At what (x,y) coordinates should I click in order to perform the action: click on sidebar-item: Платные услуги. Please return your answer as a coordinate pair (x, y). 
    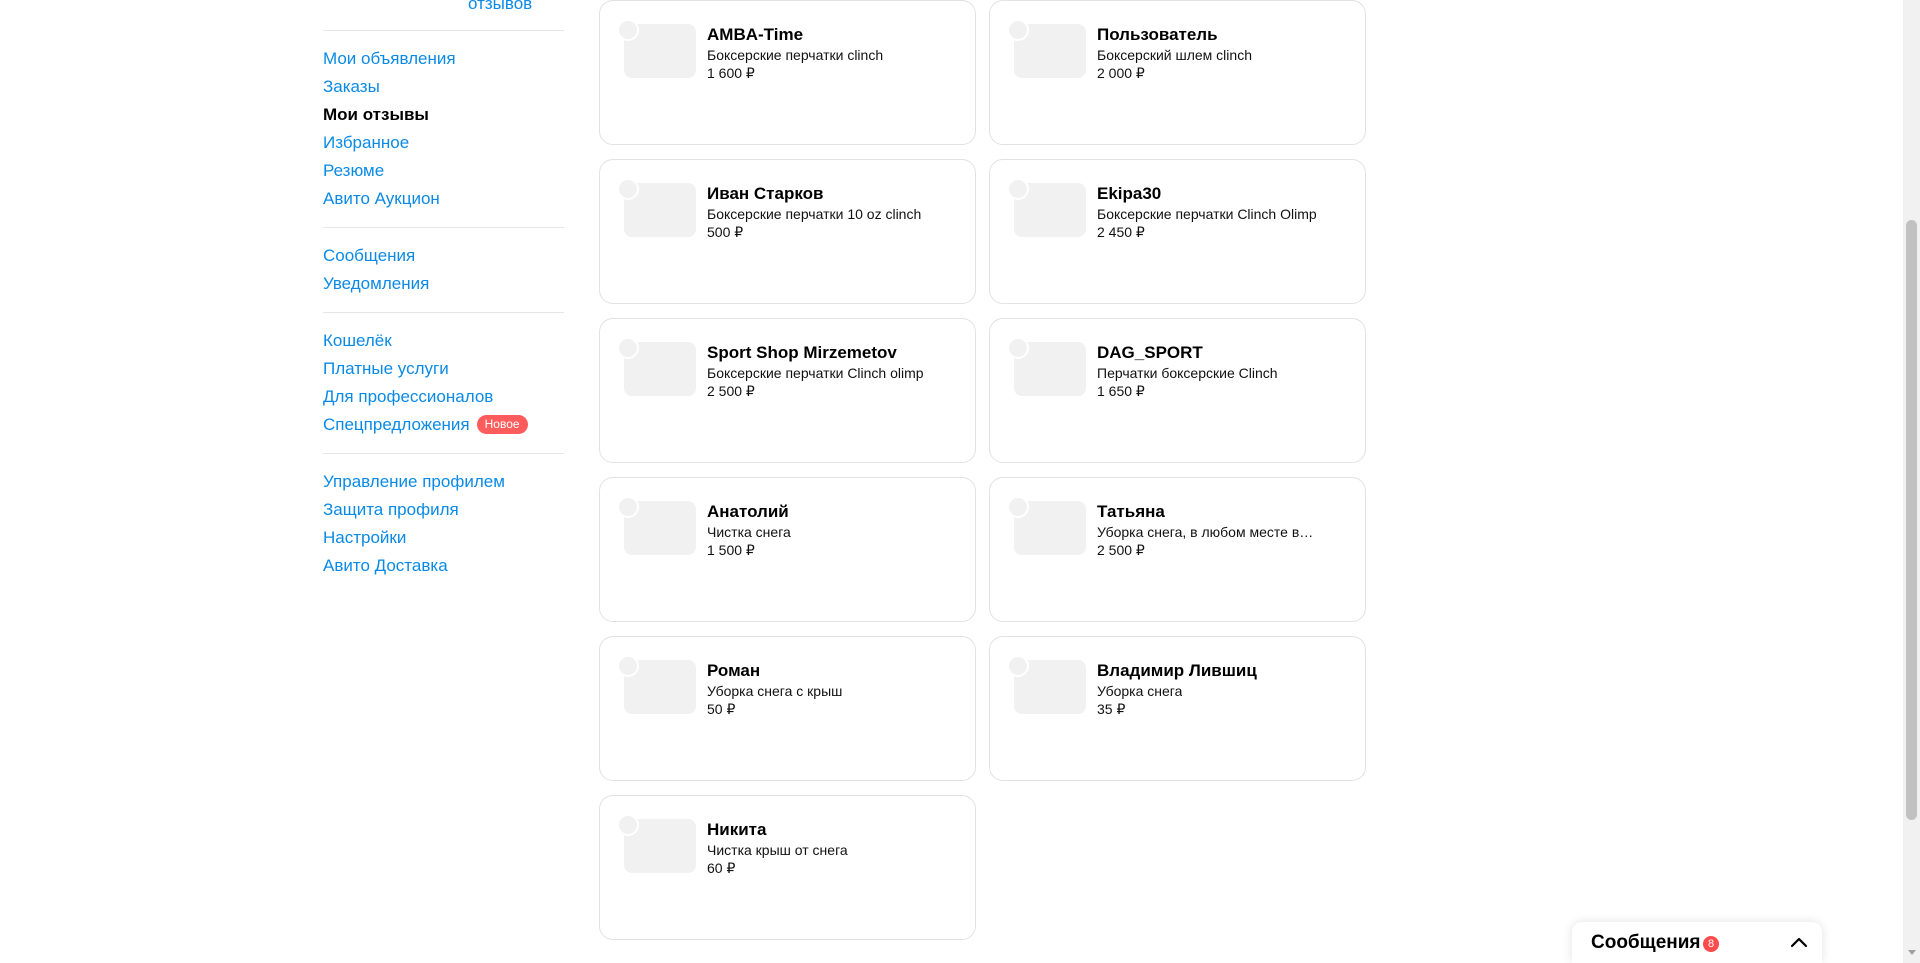
    Looking at the image, I should click on (443, 369).